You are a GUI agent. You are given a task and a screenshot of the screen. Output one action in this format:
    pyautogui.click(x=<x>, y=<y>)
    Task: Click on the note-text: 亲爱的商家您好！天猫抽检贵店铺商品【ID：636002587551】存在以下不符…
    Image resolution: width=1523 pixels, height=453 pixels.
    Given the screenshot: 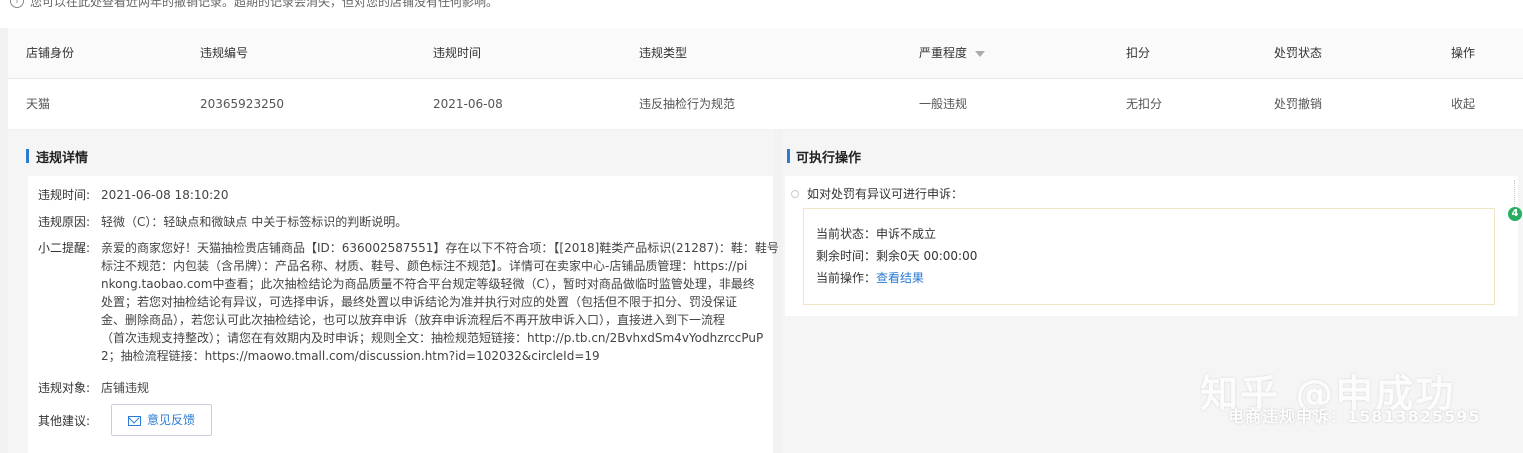 What is the action you would take?
    pyautogui.click(x=440, y=302)
    